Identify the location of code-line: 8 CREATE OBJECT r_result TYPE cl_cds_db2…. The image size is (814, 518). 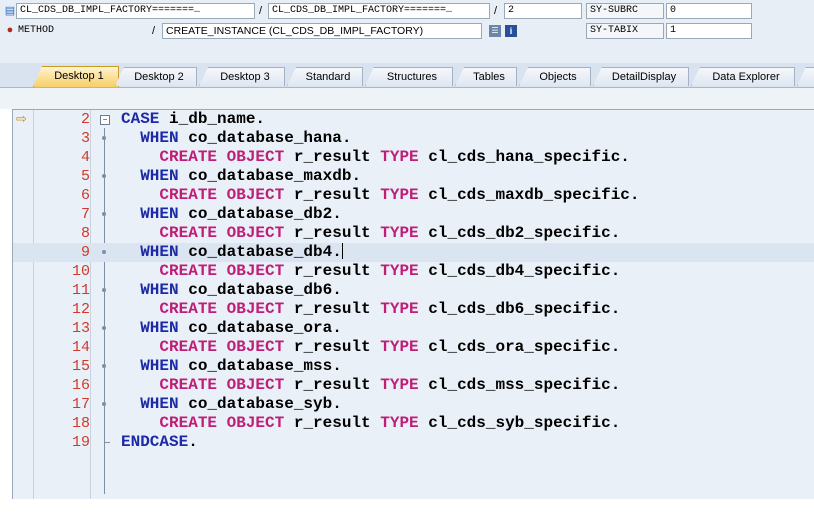
(413, 233).